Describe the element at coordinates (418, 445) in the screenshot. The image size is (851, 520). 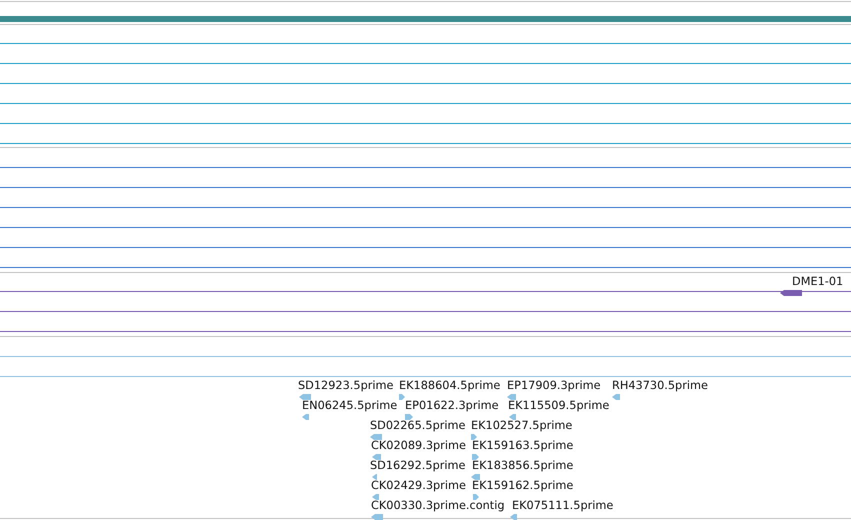
I see `feature-label: CK02089.3prime` at that location.